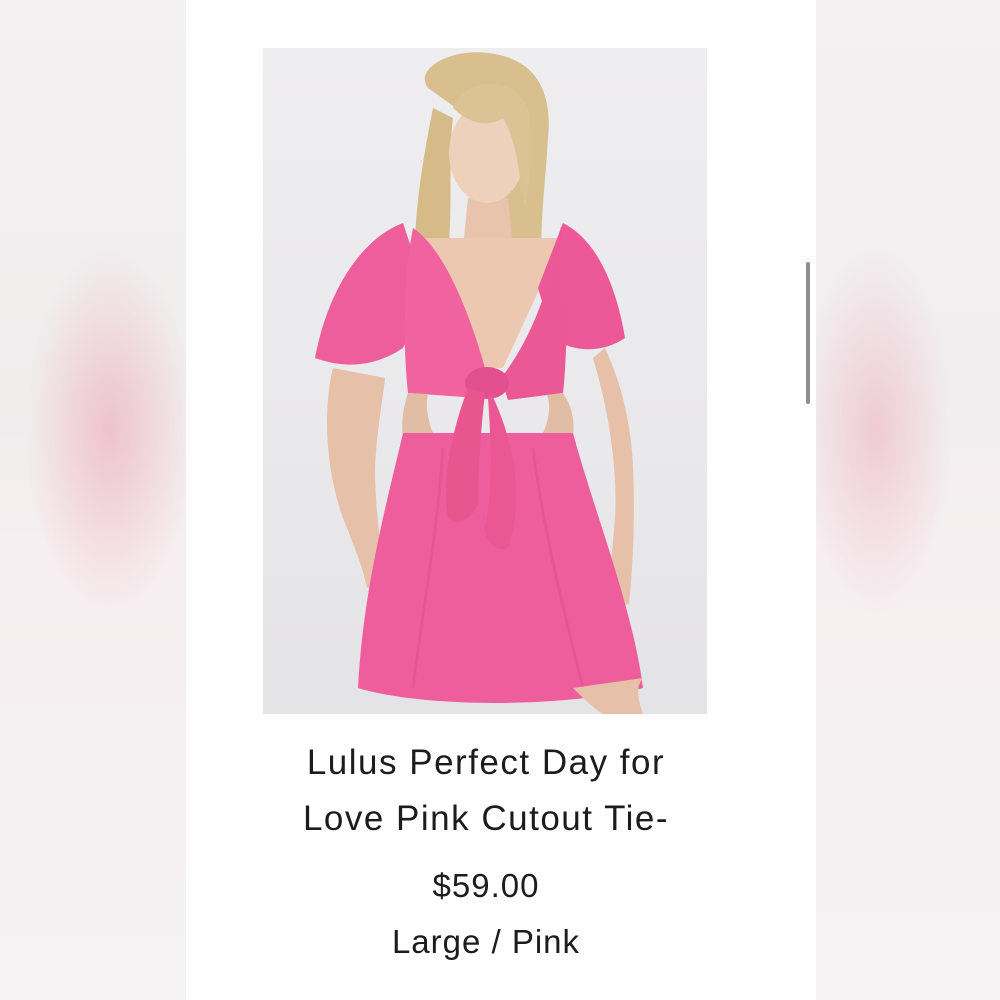 The height and width of the screenshot is (1000, 1000). Describe the element at coordinates (486, 941) in the screenshot. I see `product-variant: Large / Pink` at that location.